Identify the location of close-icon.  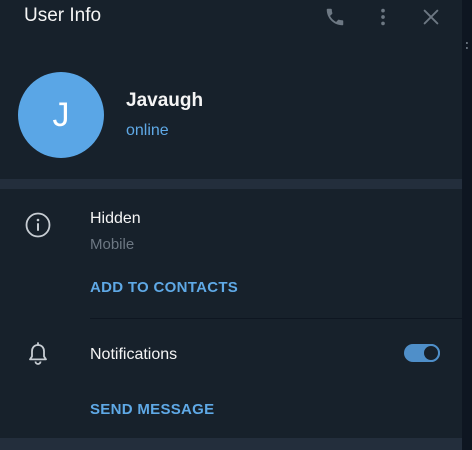
(431, 17).